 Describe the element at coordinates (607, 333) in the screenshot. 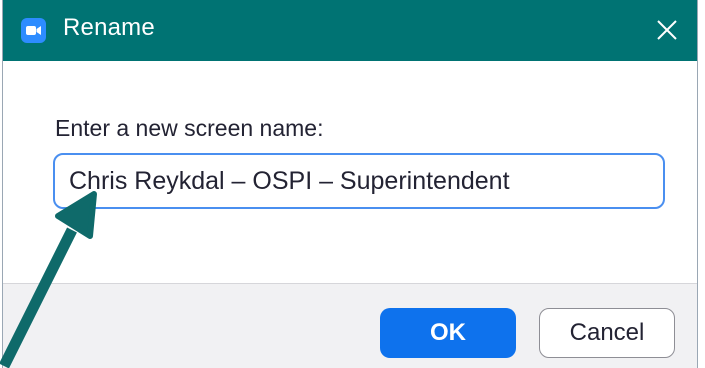

I see `cancel-button: Cancel` at that location.